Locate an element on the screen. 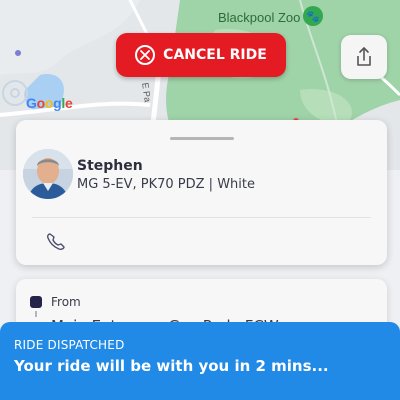 The width and height of the screenshot is (400, 400). pickup-marker-icon is located at coordinates (36, 302).